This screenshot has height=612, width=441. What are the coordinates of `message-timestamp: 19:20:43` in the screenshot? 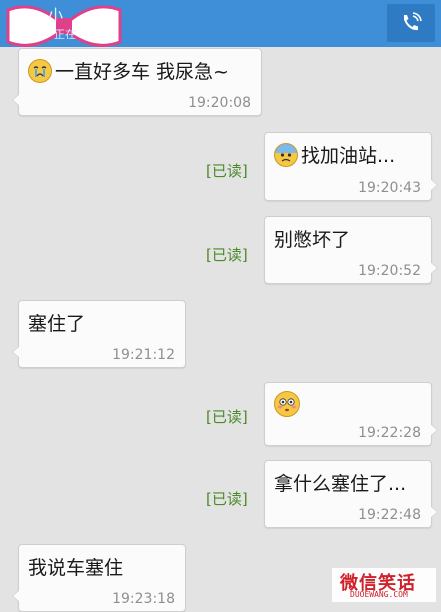 It's located at (389, 188).